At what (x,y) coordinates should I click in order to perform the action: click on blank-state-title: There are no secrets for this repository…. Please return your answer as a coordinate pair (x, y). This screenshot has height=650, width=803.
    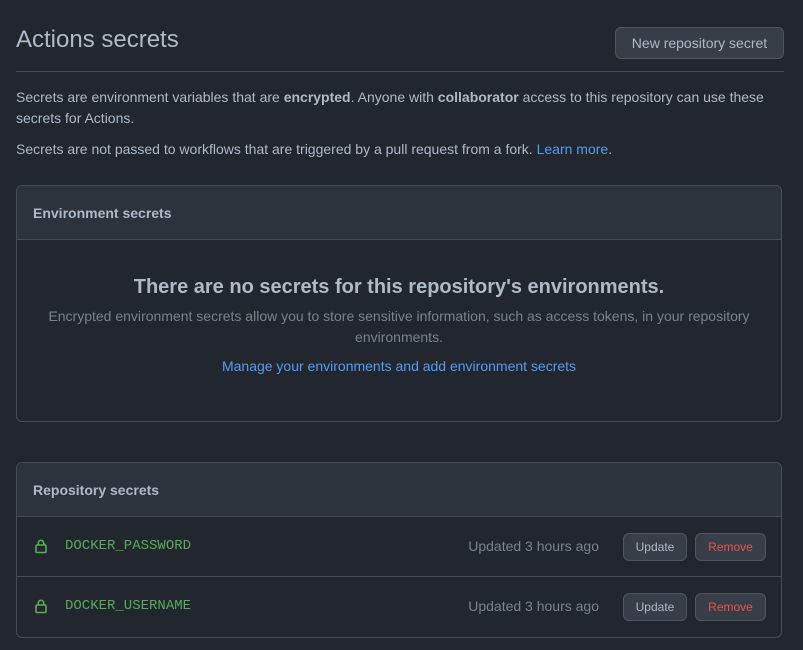
    Looking at the image, I should click on (399, 287).